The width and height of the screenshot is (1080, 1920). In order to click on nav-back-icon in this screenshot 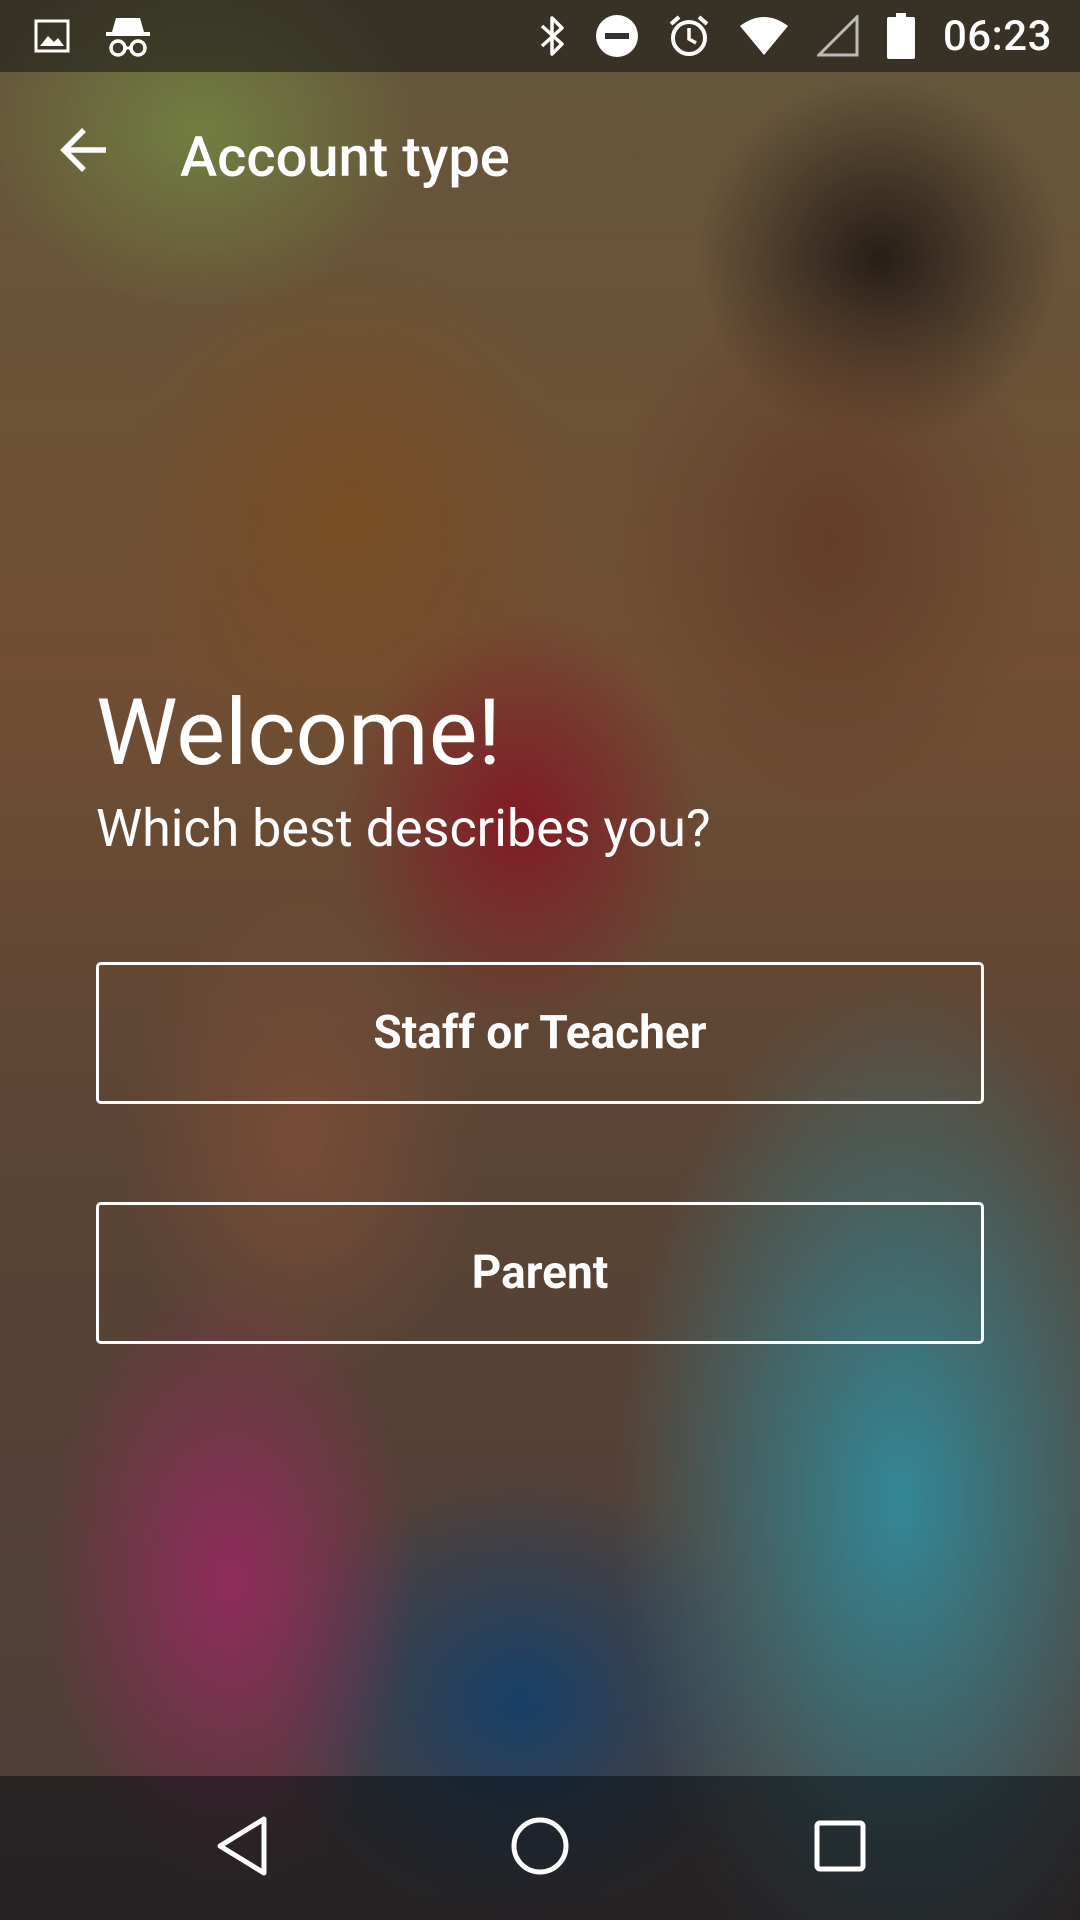, I will do `click(242, 1848)`.